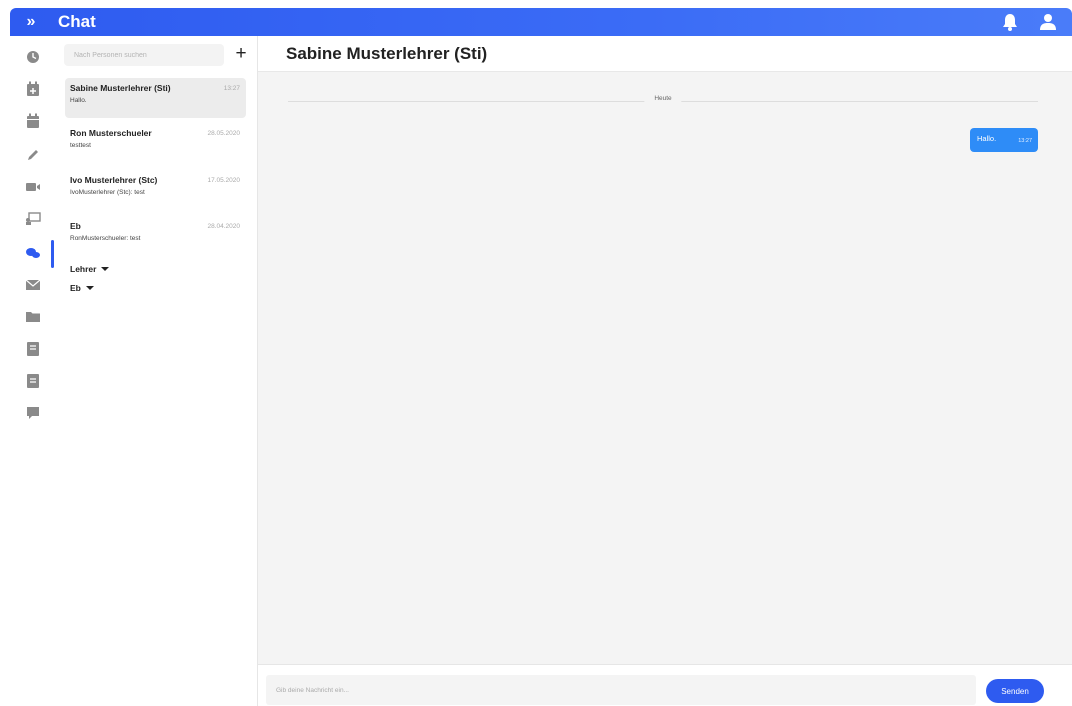  I want to click on message-composer: Senden, so click(665, 685).